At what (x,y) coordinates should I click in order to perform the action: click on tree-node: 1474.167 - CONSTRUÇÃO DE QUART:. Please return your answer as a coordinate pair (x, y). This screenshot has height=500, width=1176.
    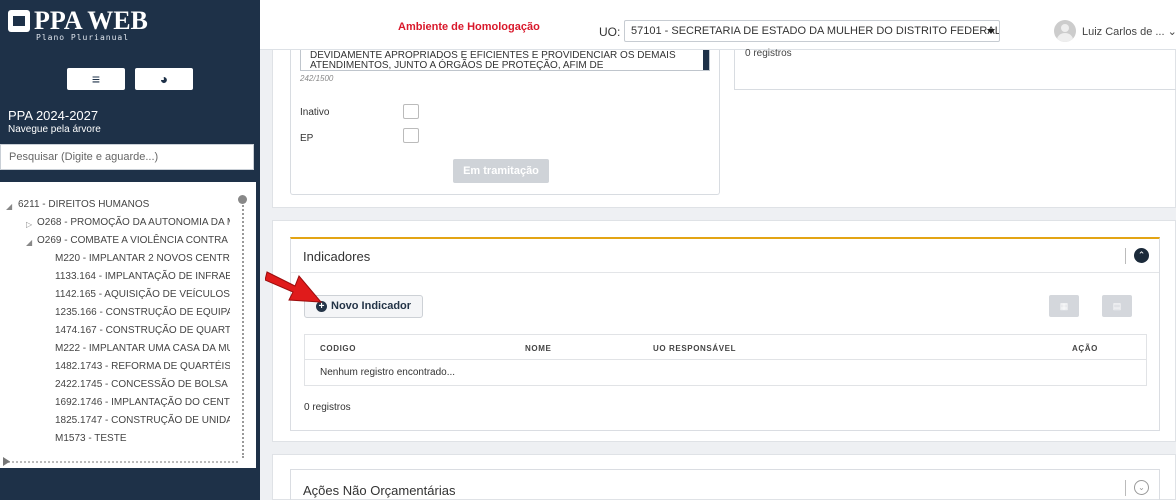
    Looking at the image, I should click on (142, 331).